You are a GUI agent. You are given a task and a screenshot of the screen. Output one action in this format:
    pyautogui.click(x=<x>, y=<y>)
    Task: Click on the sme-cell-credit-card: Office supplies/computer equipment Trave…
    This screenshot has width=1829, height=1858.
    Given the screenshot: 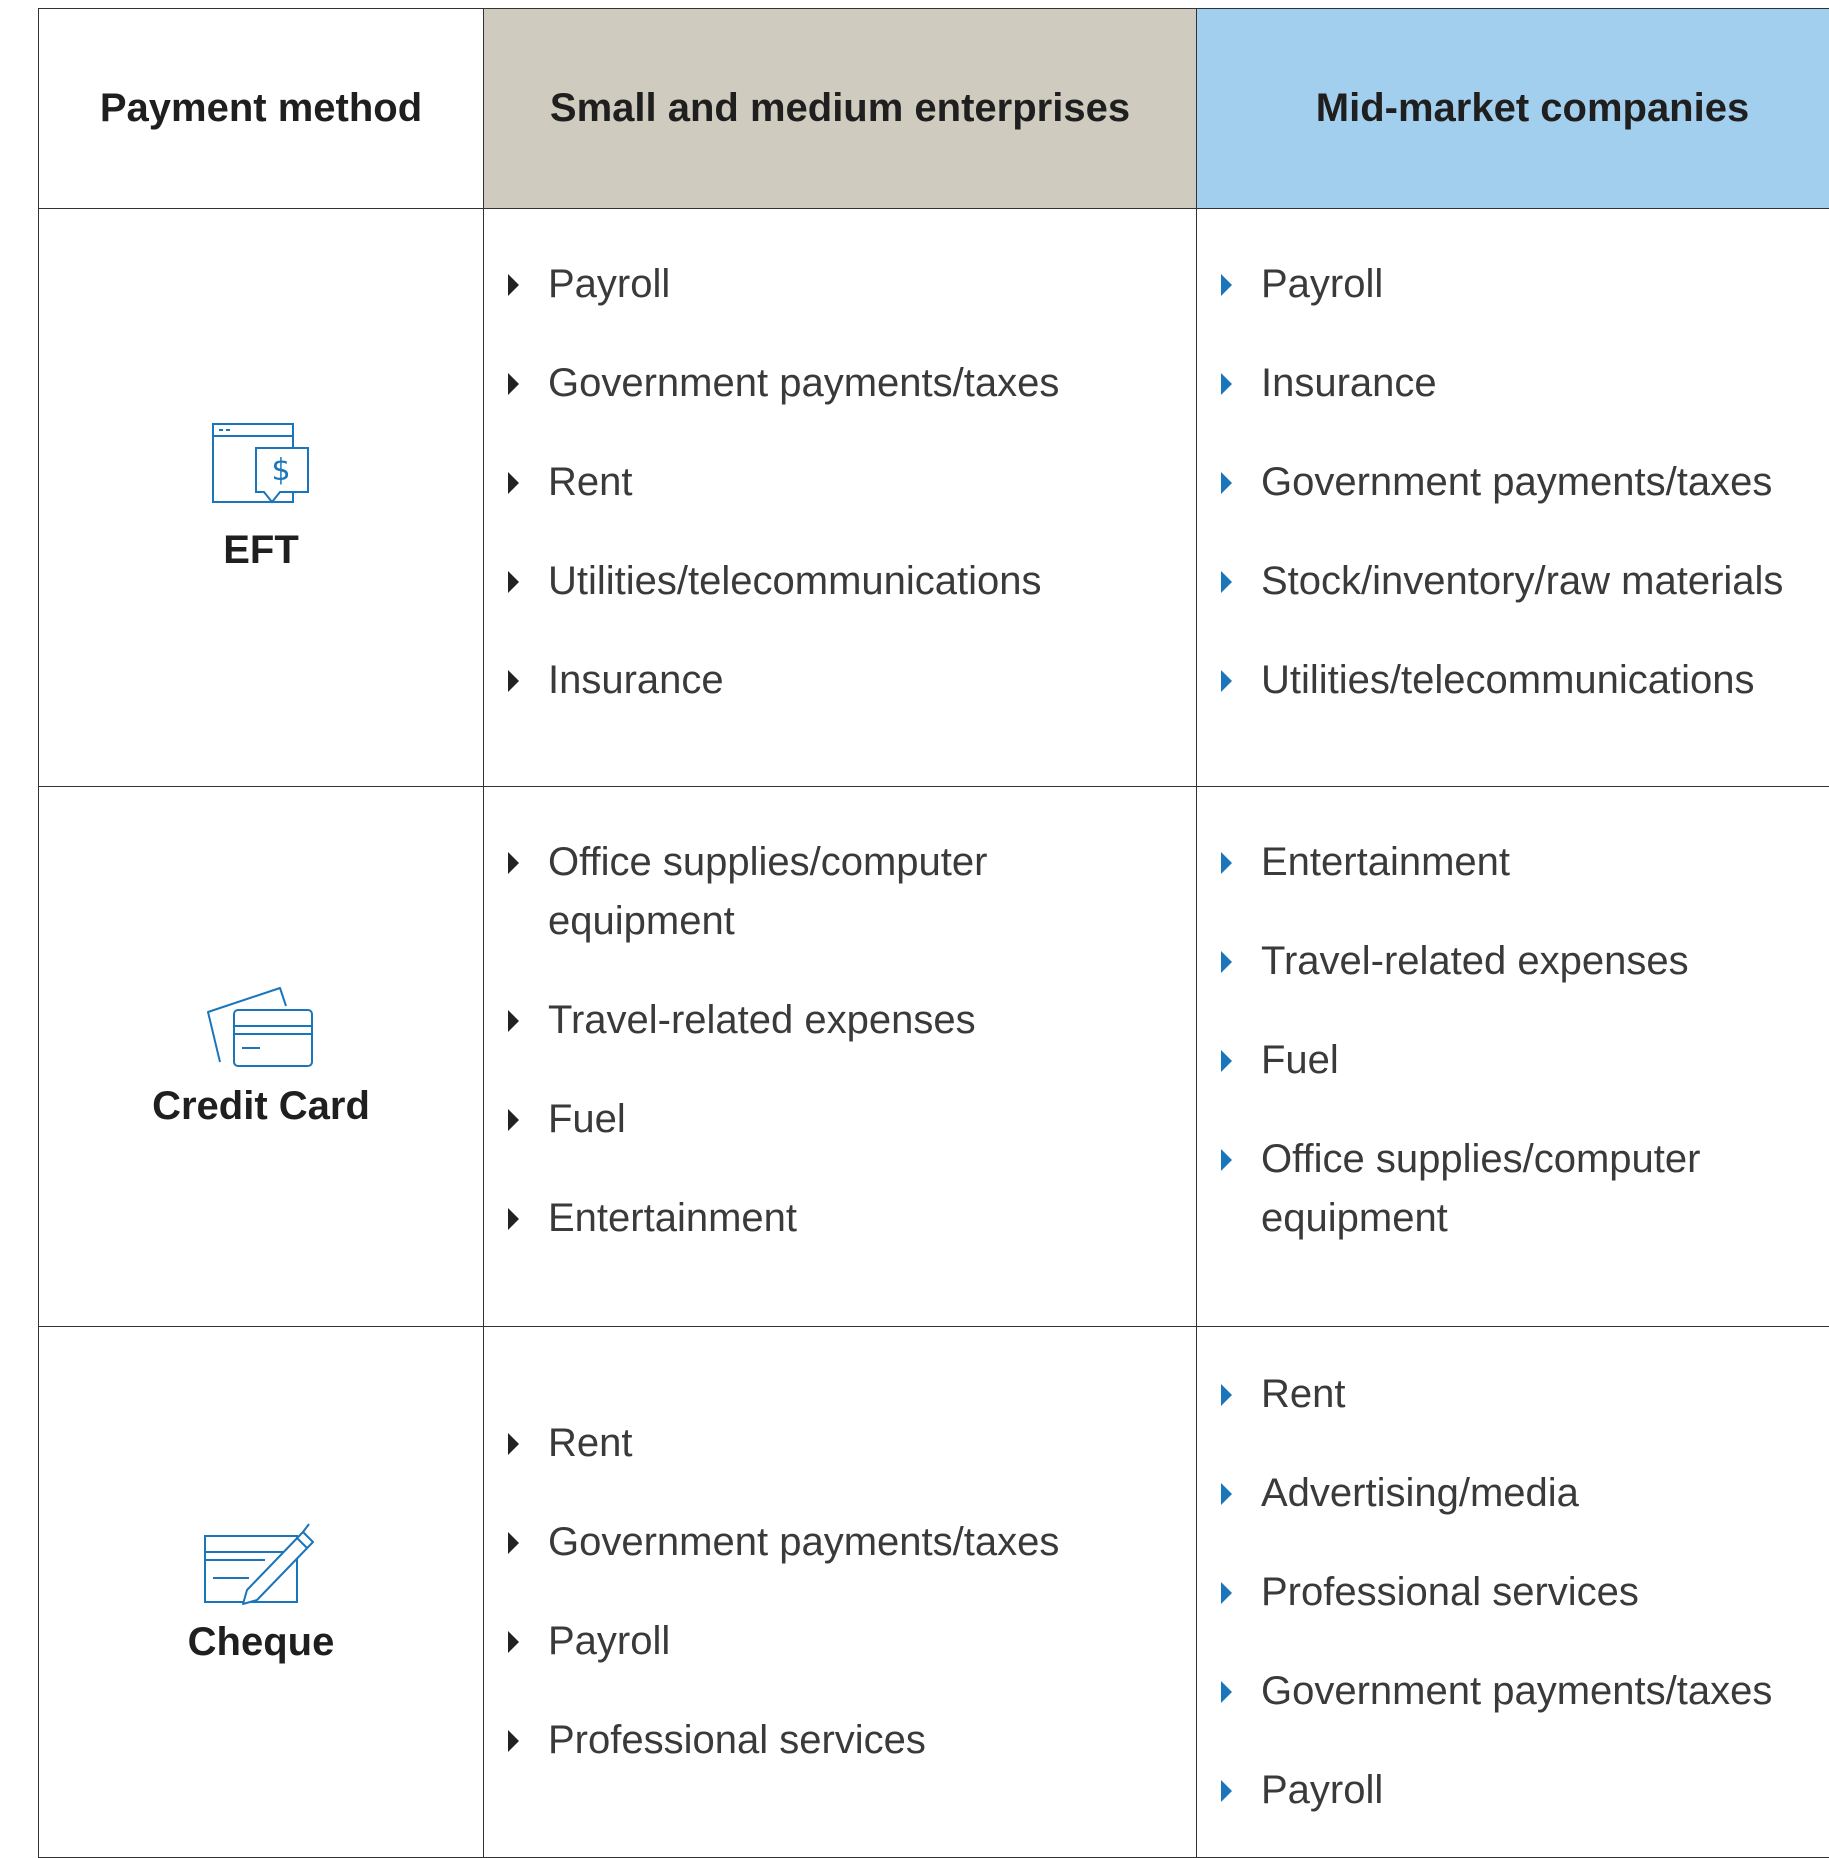 What is the action you would take?
    pyautogui.click(x=840, y=1057)
    